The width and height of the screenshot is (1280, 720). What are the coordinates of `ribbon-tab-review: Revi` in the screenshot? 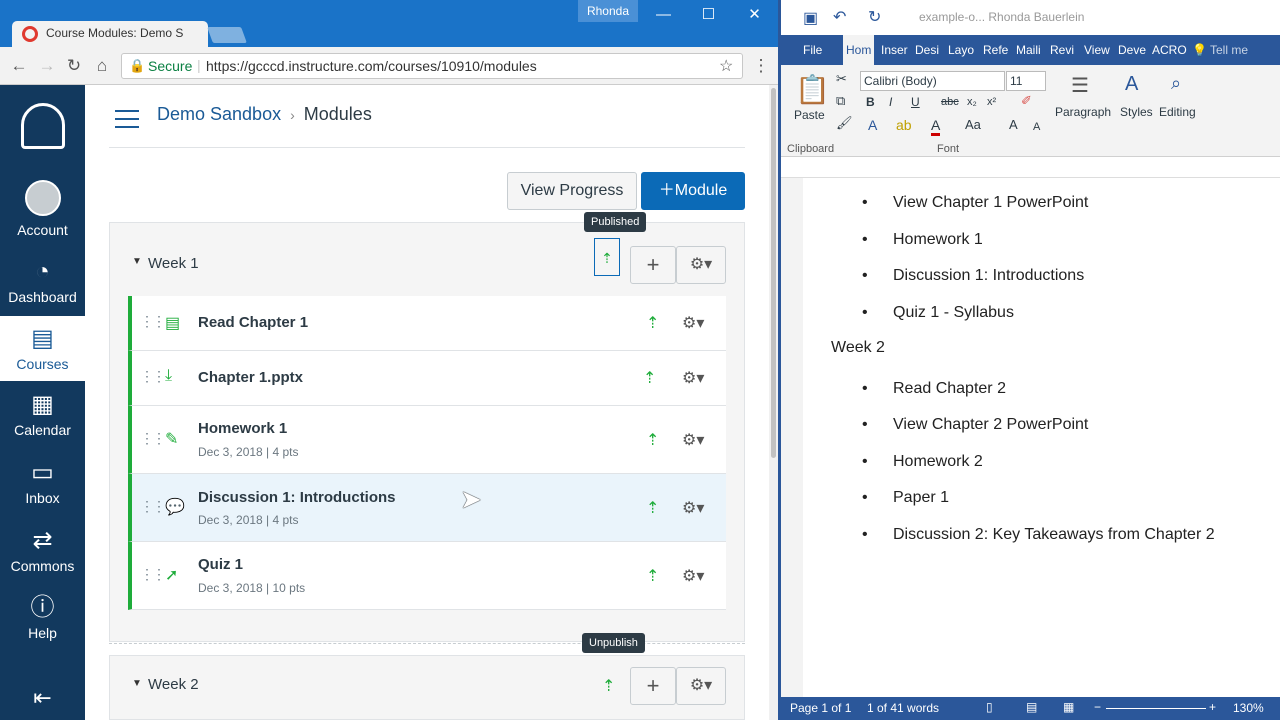 It's located at (1062, 50).